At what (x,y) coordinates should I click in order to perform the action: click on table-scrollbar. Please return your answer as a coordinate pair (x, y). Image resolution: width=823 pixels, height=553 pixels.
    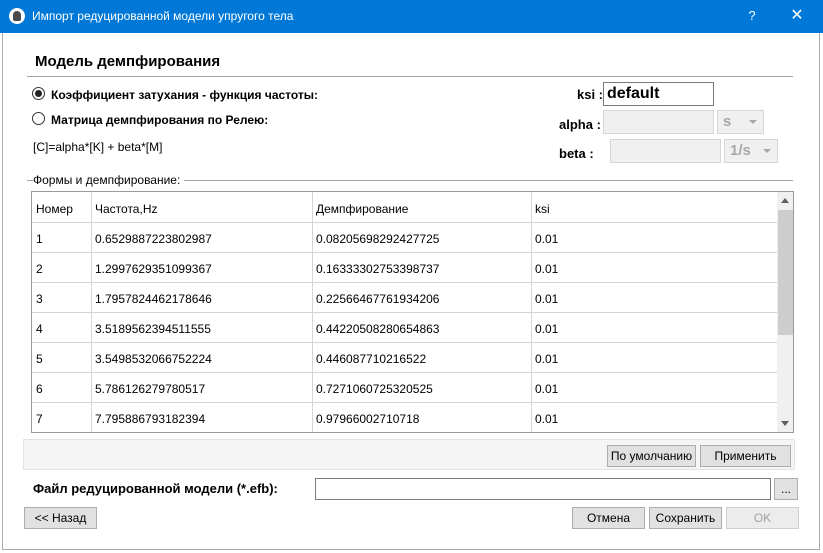
    Looking at the image, I should click on (785, 312).